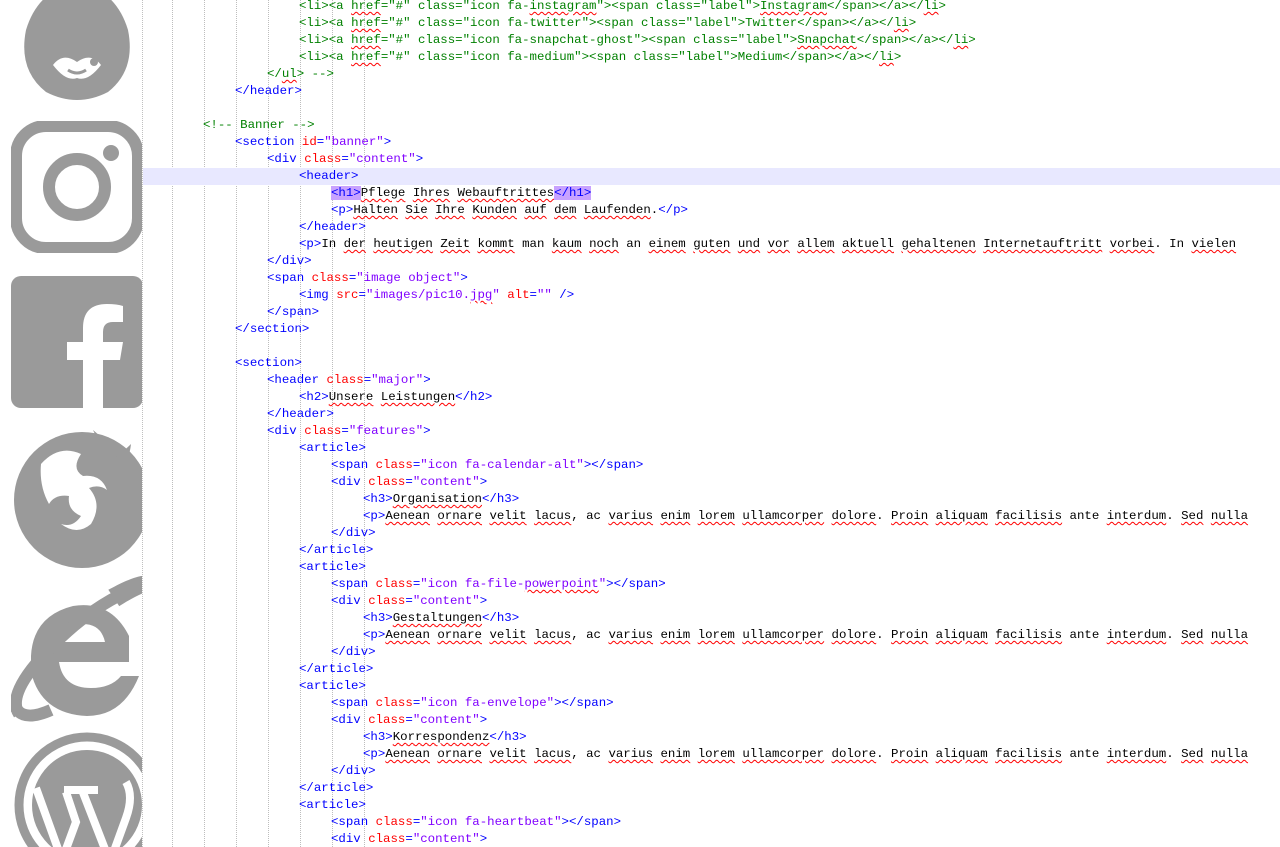 This screenshot has width=1280, height=847. What do you see at coordinates (459, 635) in the screenshot?
I see `code-token: ornare` at bounding box center [459, 635].